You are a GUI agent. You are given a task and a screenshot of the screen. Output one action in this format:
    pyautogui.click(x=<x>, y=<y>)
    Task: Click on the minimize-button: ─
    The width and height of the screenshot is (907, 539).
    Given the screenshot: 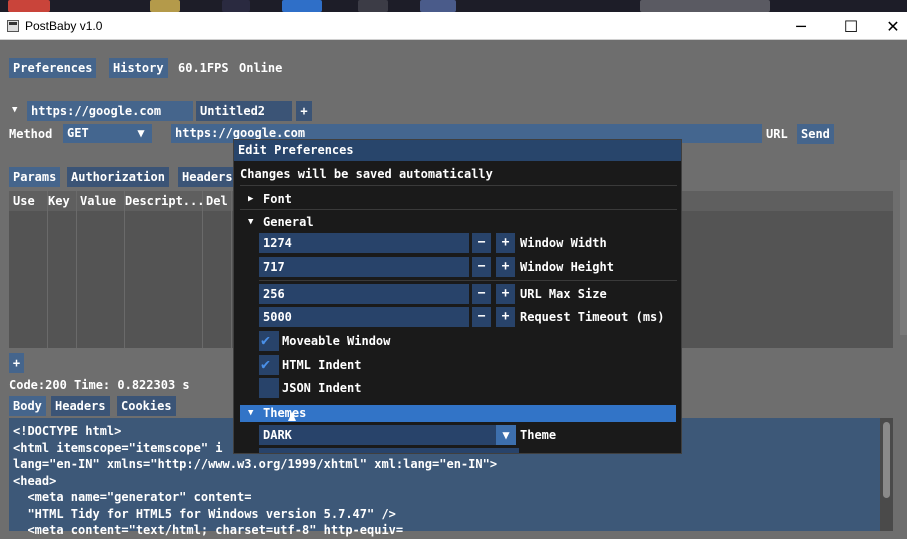 What is the action you would take?
    pyautogui.click(x=801, y=26)
    